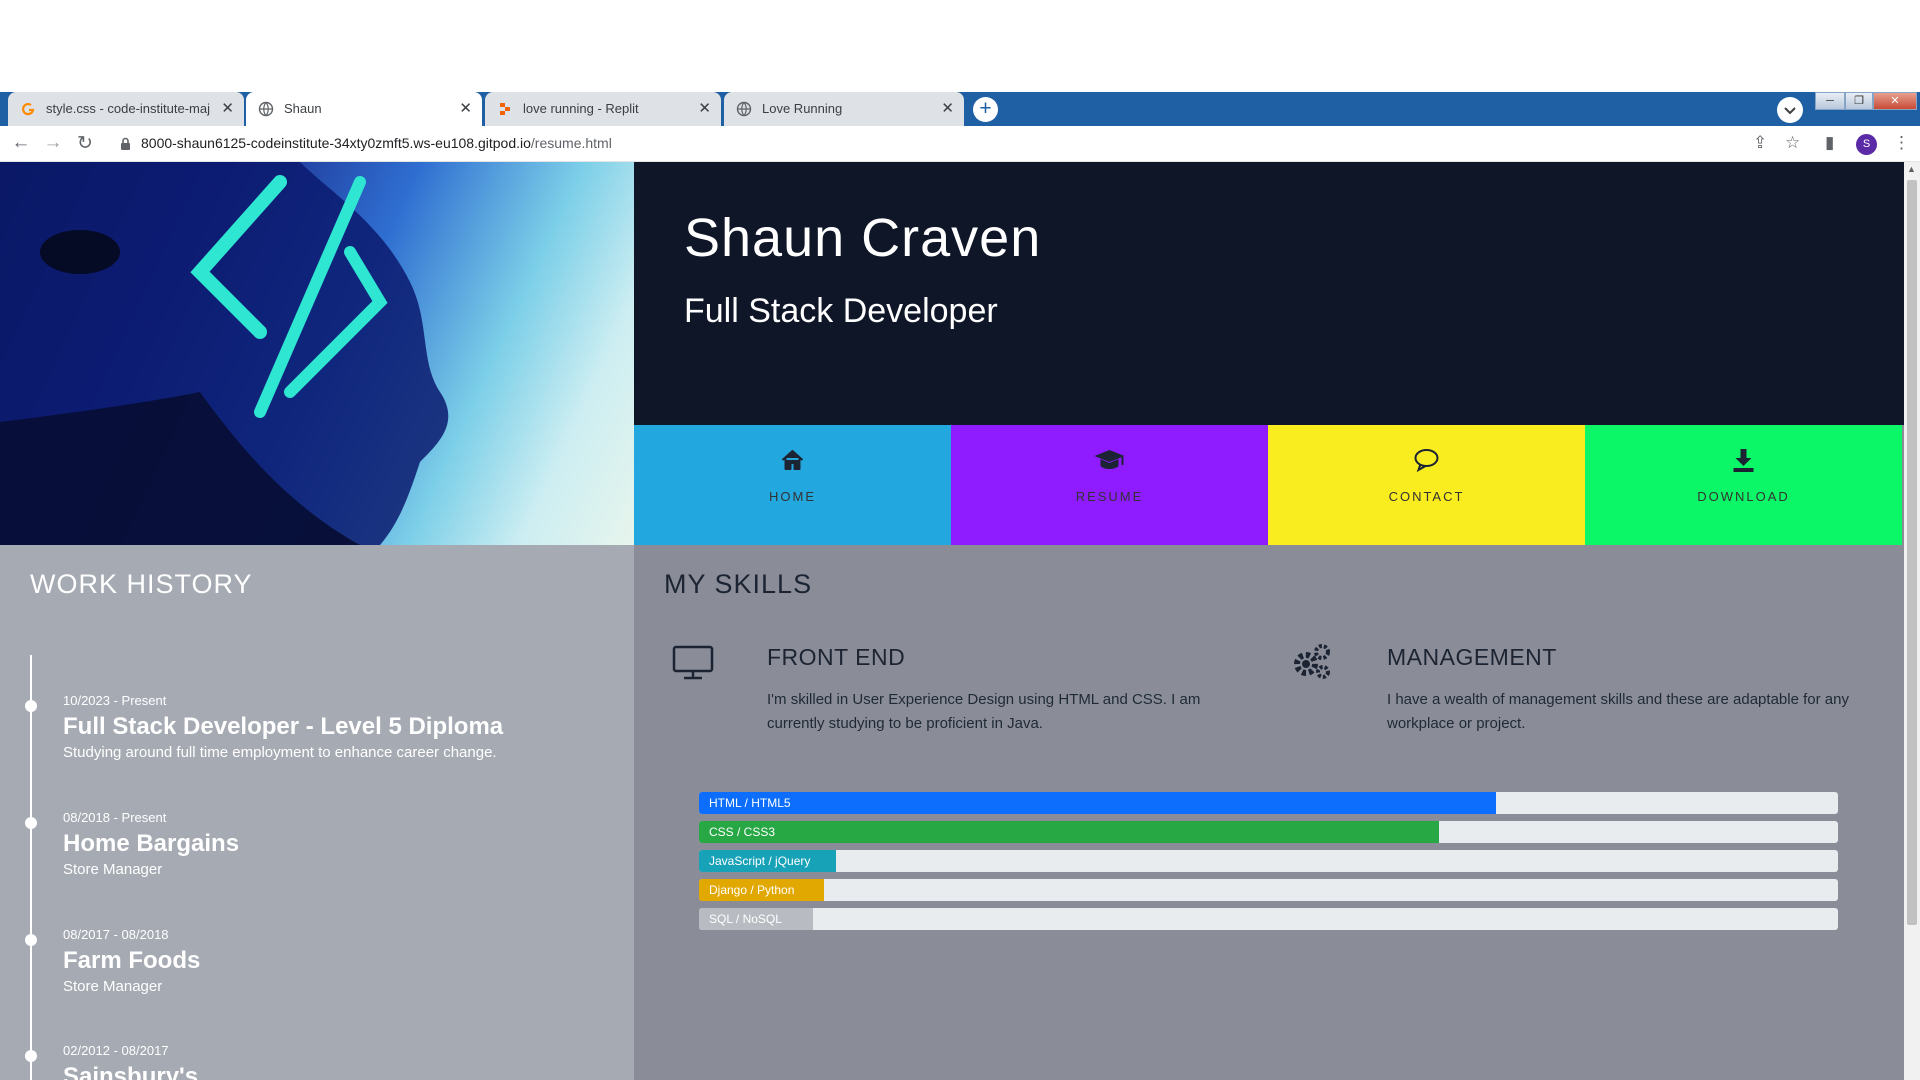  What do you see at coordinates (53, 143) in the screenshot?
I see `forward-icon: →` at bounding box center [53, 143].